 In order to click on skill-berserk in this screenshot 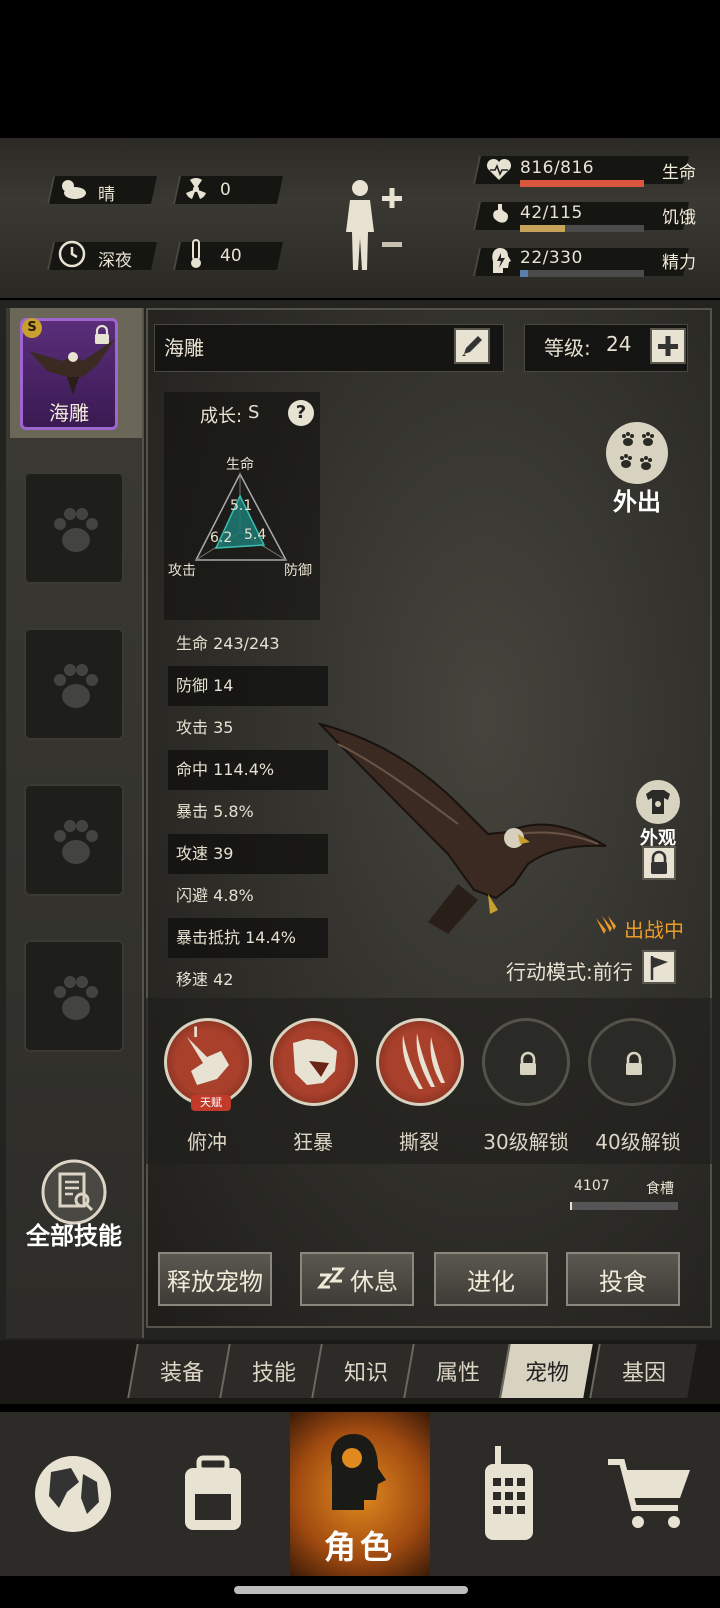, I will do `click(314, 1062)`.